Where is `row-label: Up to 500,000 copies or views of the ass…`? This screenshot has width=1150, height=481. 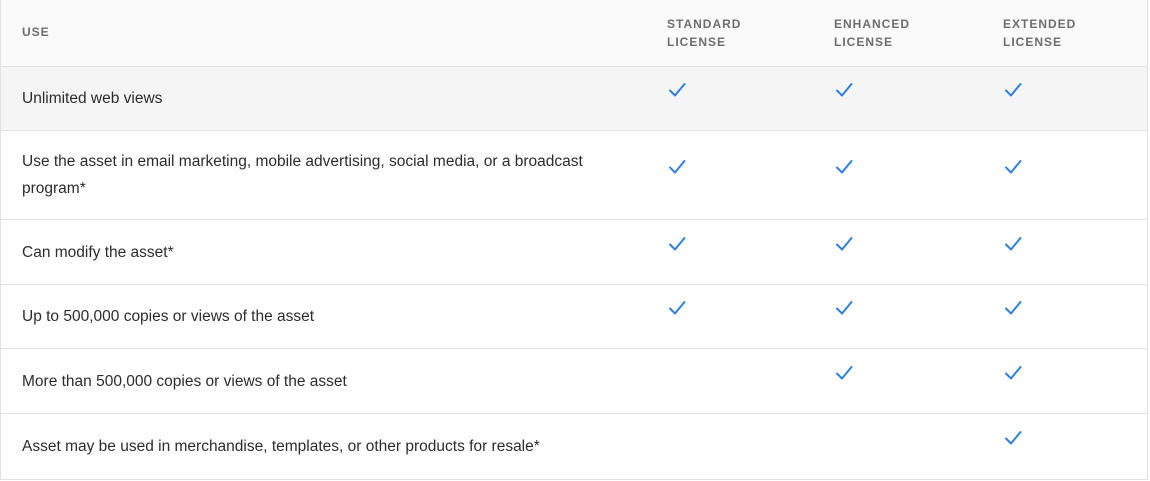 row-label: Up to 500,000 copies or views of the ass… is located at coordinates (168, 316).